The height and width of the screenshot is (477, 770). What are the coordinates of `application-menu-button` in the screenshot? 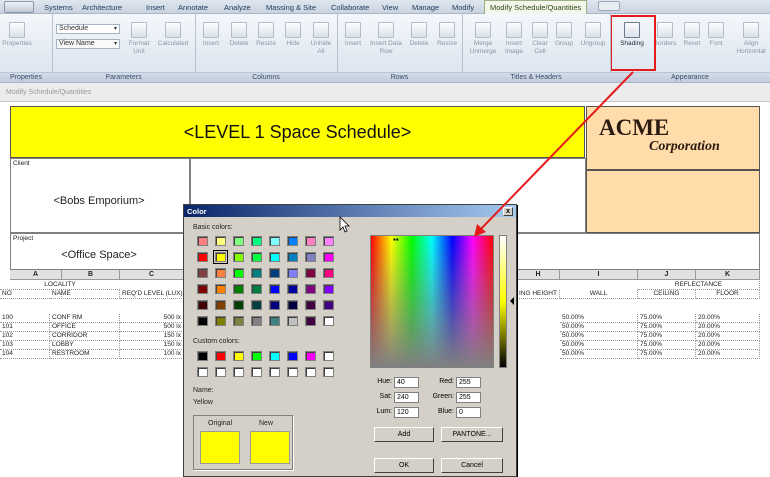 It's located at (19, 7).